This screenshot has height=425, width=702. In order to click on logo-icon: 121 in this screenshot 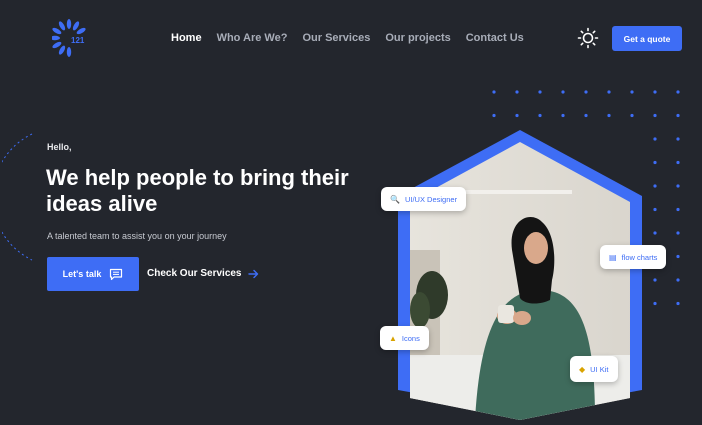, I will do `click(68, 38)`.